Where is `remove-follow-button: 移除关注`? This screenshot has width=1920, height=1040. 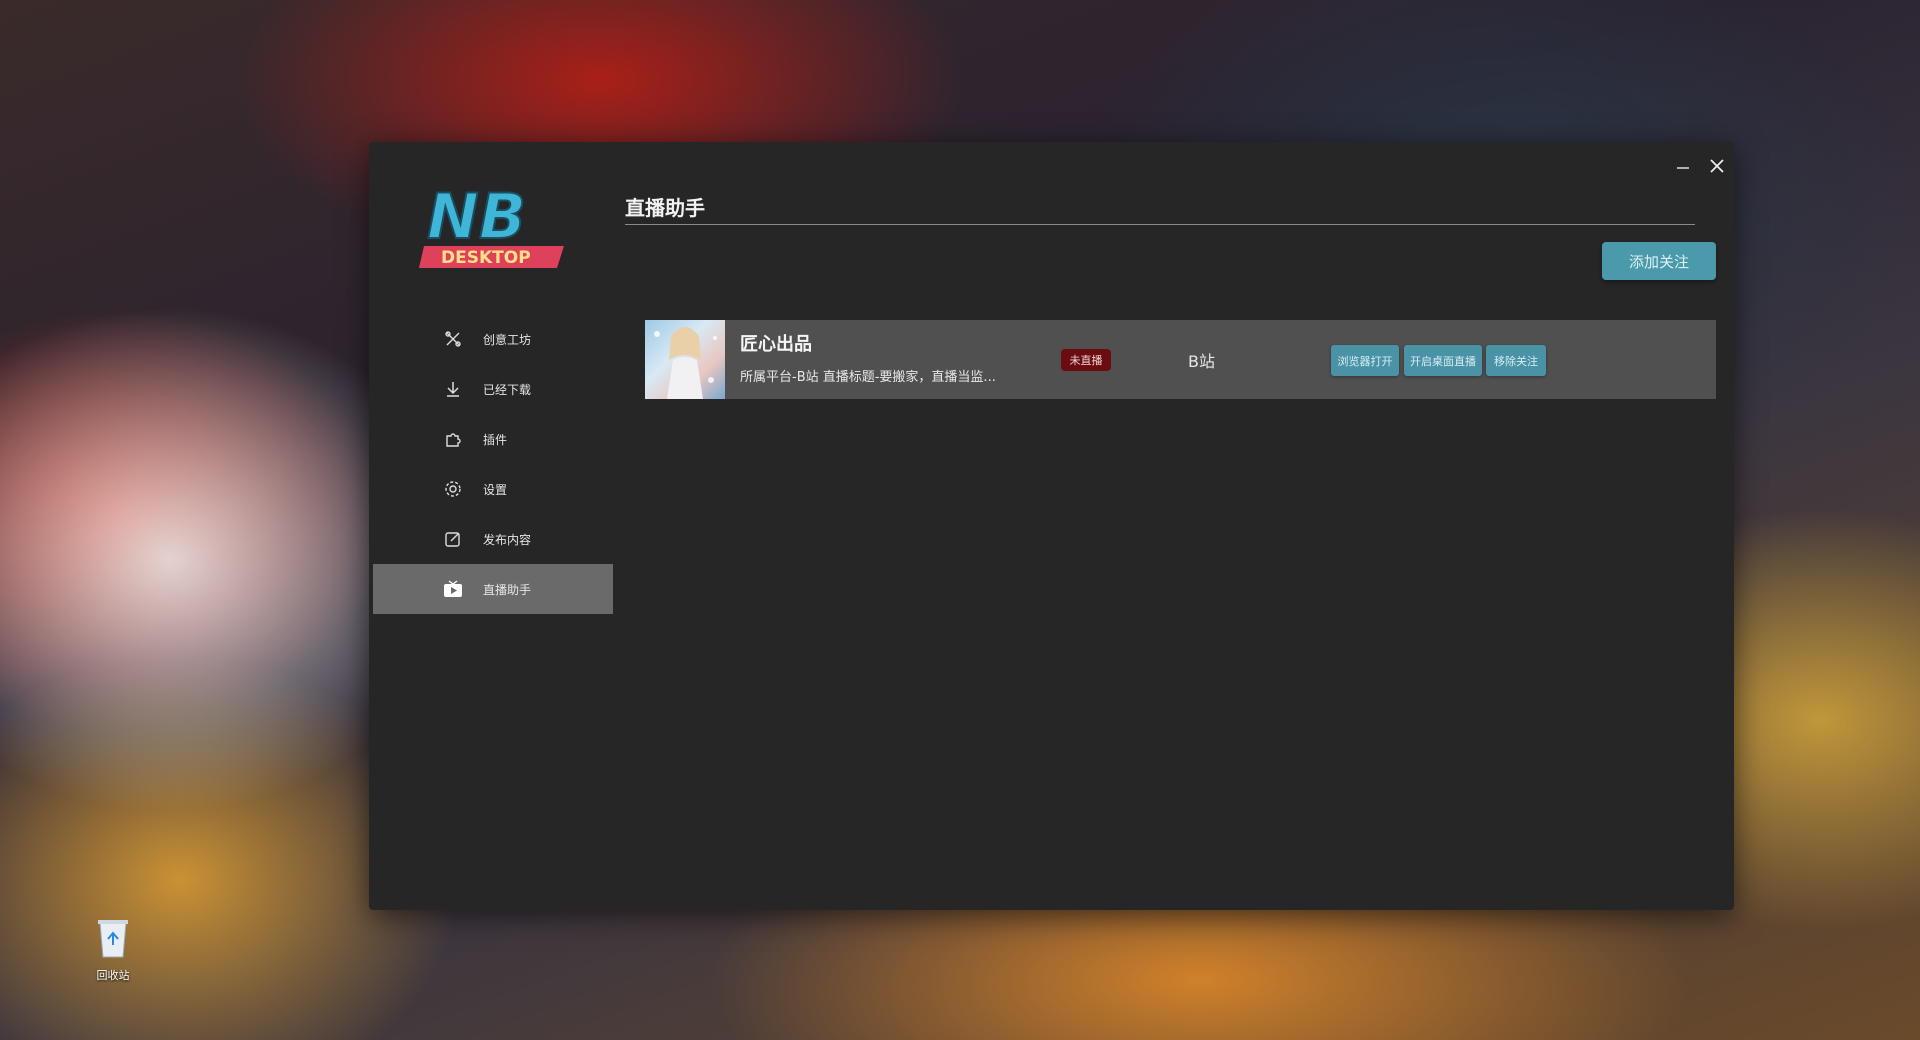
remove-follow-button: 移除关注 is located at coordinates (1516, 360).